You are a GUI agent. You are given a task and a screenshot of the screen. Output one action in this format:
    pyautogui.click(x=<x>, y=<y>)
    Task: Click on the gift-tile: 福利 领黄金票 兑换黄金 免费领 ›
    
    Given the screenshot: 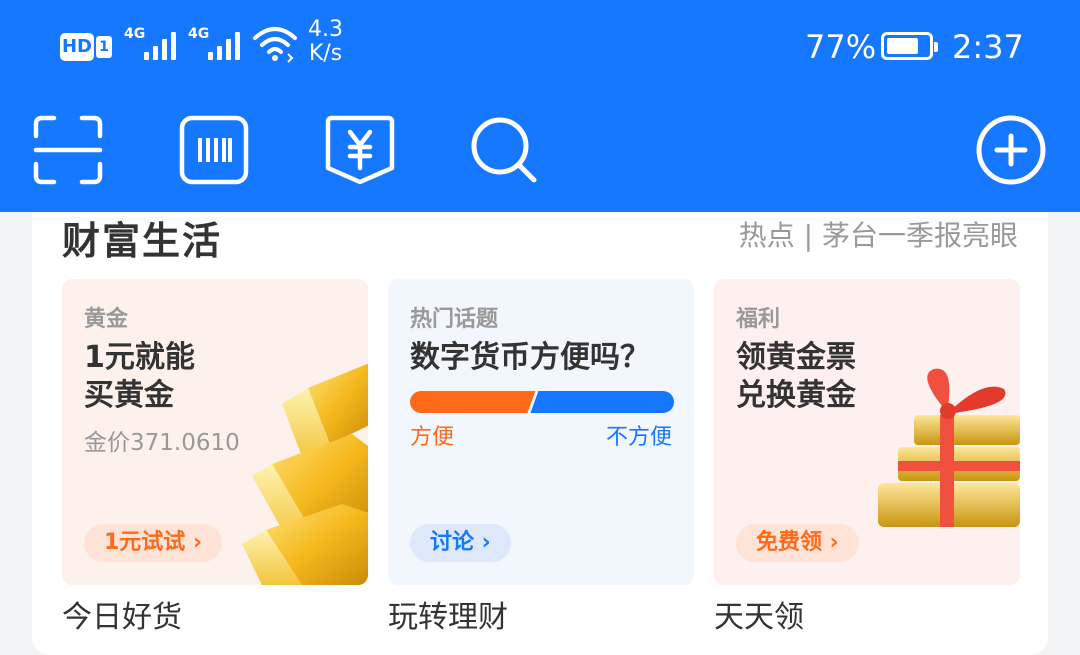 What is the action you would take?
    pyautogui.click(x=867, y=432)
    